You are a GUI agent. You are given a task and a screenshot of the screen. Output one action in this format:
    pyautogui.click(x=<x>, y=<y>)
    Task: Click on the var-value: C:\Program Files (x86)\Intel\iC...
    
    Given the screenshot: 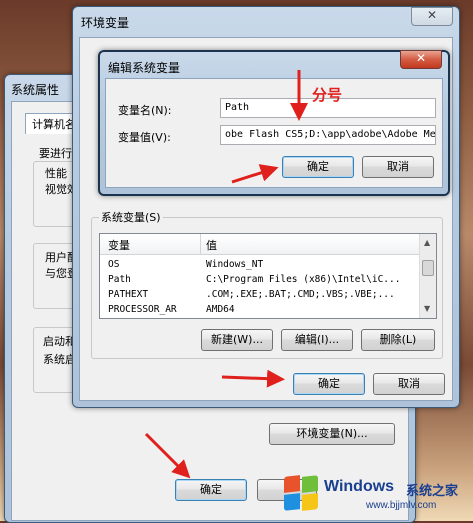 What is the action you would take?
    pyautogui.click(x=303, y=279)
    